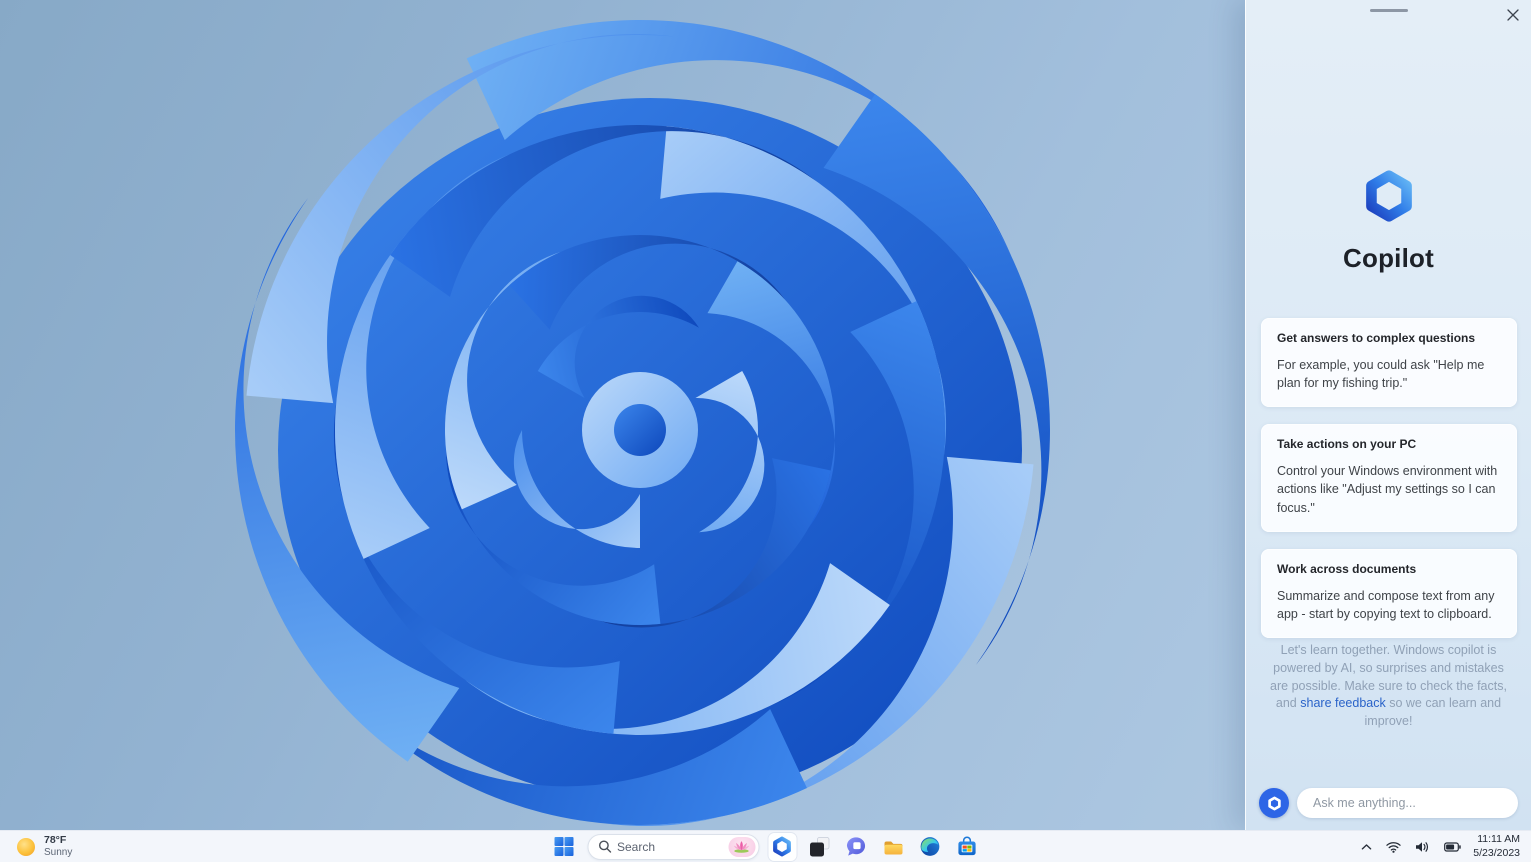 The image size is (1531, 862). I want to click on wifi-icon, so click(1393, 847).